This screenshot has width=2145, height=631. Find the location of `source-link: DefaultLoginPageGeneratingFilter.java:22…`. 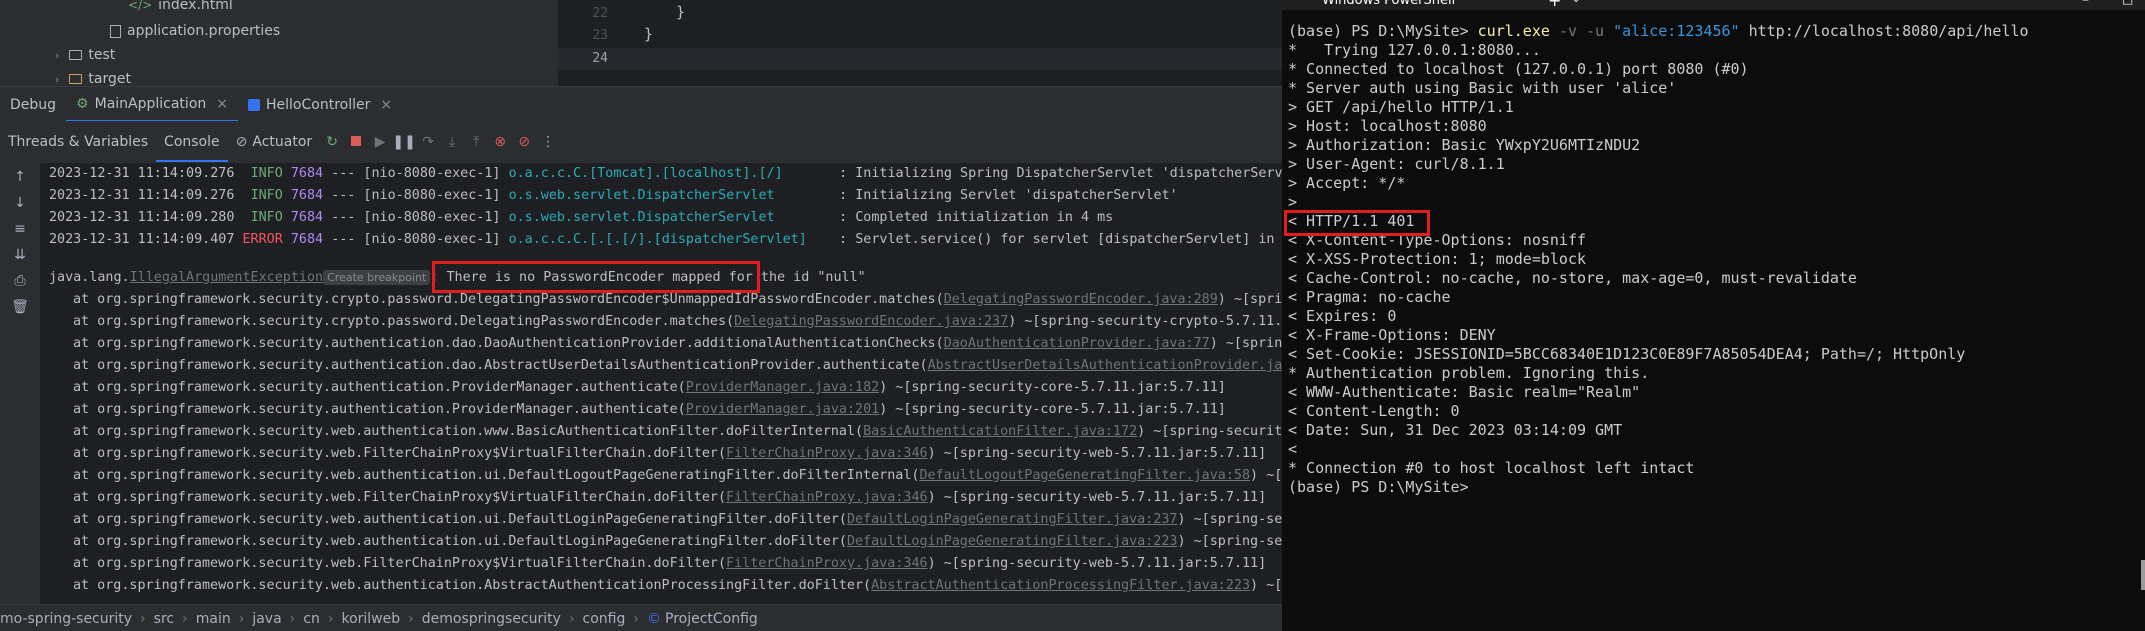

source-link: DefaultLoginPageGeneratingFilter.java:22… is located at coordinates (1012, 541).